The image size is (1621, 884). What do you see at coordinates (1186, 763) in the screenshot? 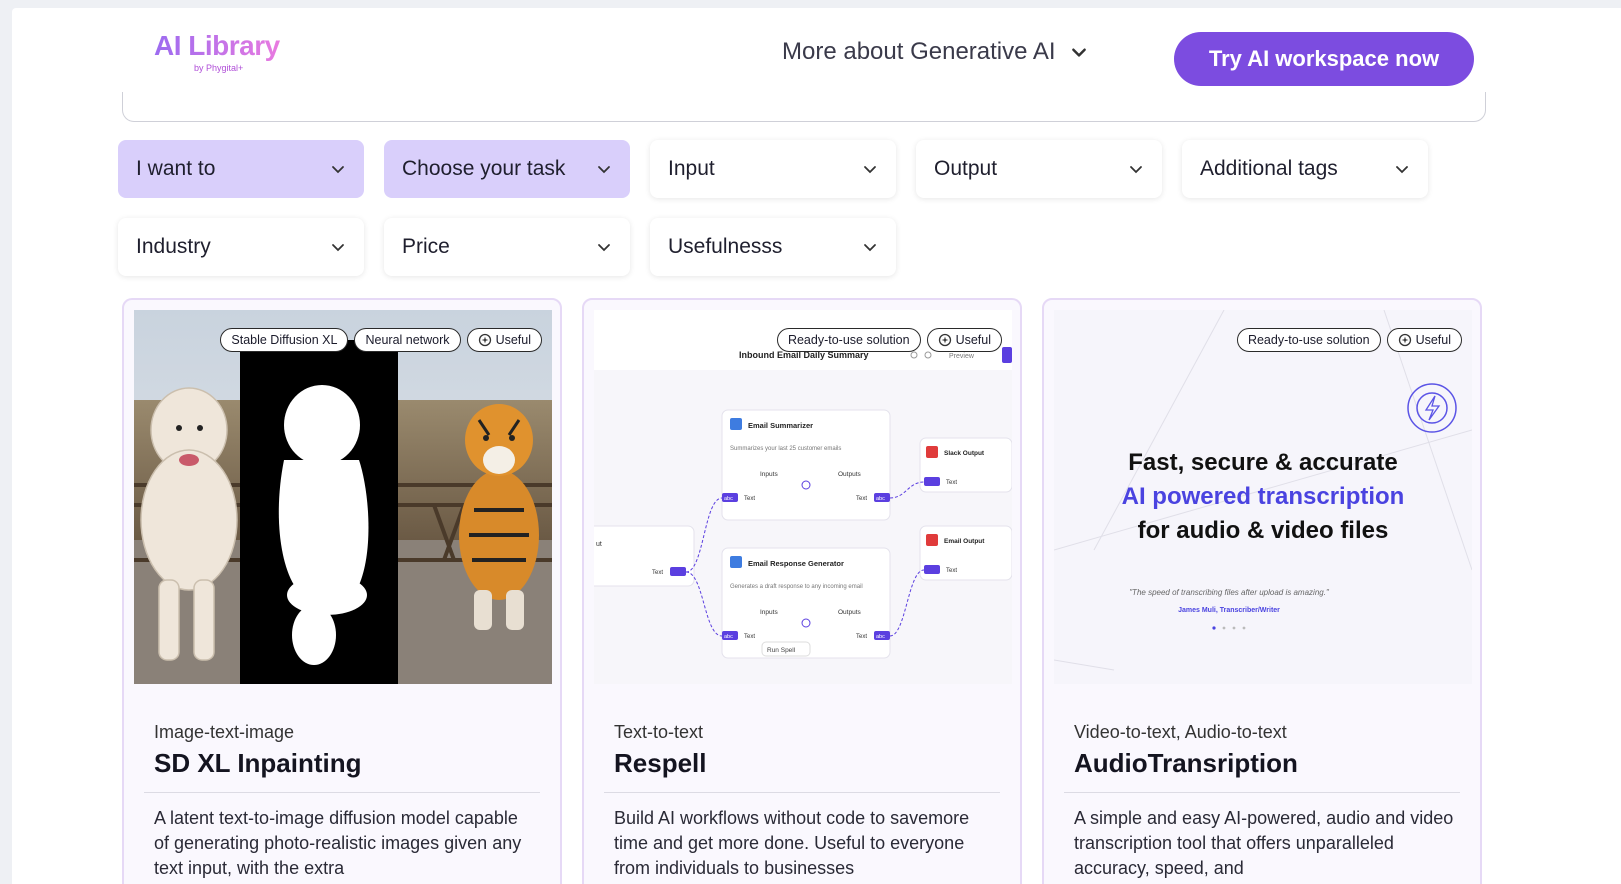
I see `card-title: AudioTransription` at bounding box center [1186, 763].